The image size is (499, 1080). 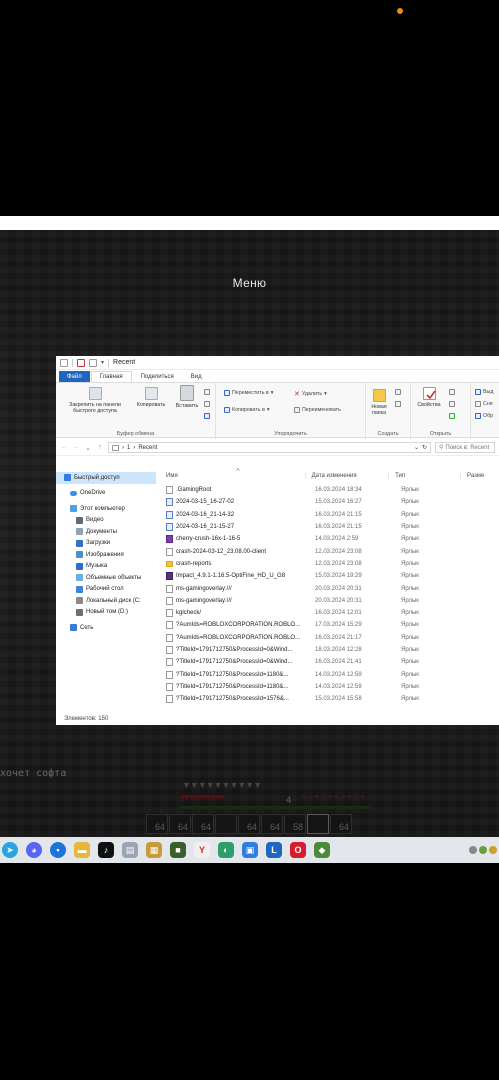 I want to click on discord-app-button: ◕, so click(x=34, y=850).